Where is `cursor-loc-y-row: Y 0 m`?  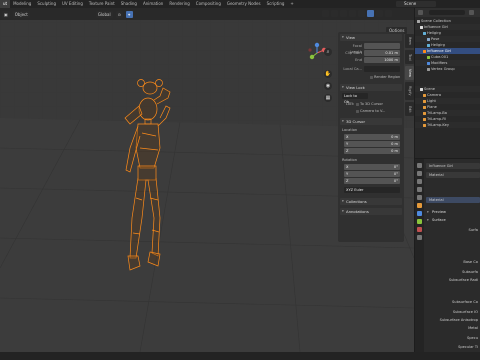 cursor-loc-y-row: Y 0 m is located at coordinates (371, 144).